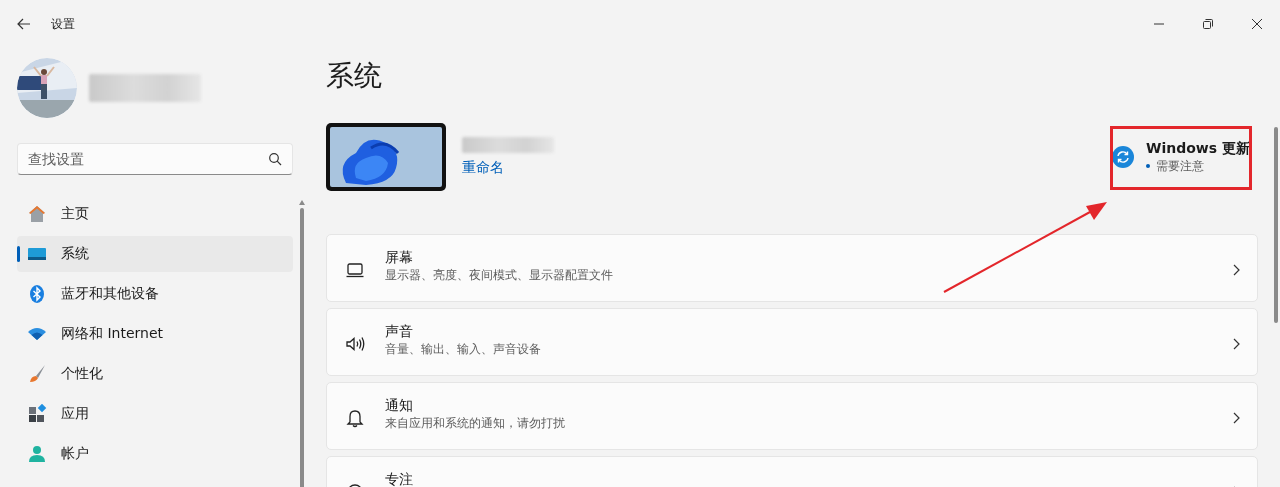 The width and height of the screenshot is (1280, 487). I want to click on scroll-up-icon, so click(302, 202).